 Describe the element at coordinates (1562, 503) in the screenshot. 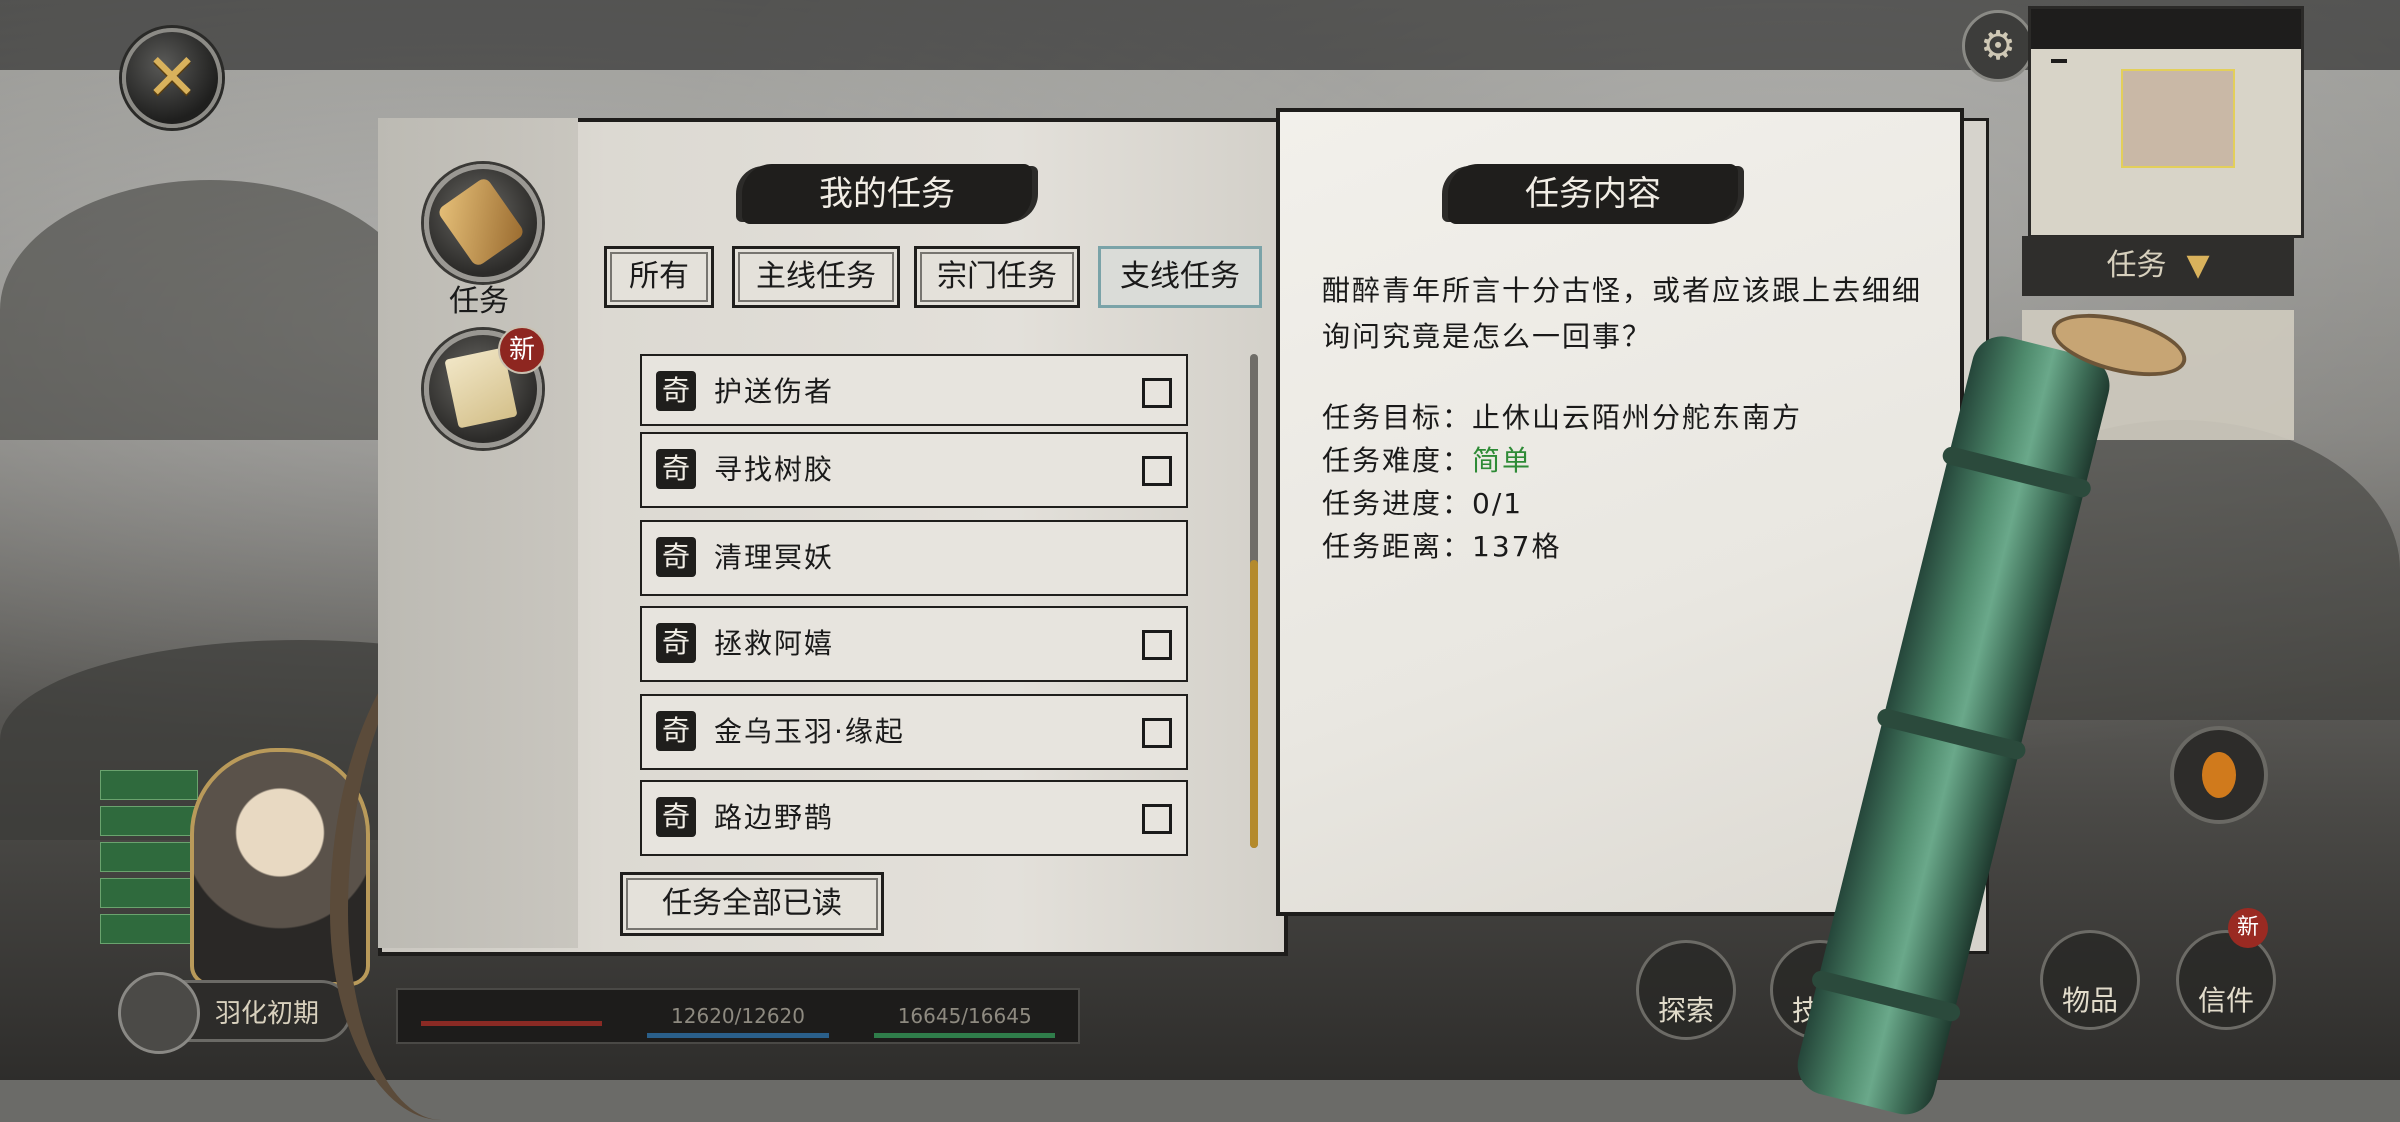

I see `quest-progress-row: 任务进度：0/1` at that location.